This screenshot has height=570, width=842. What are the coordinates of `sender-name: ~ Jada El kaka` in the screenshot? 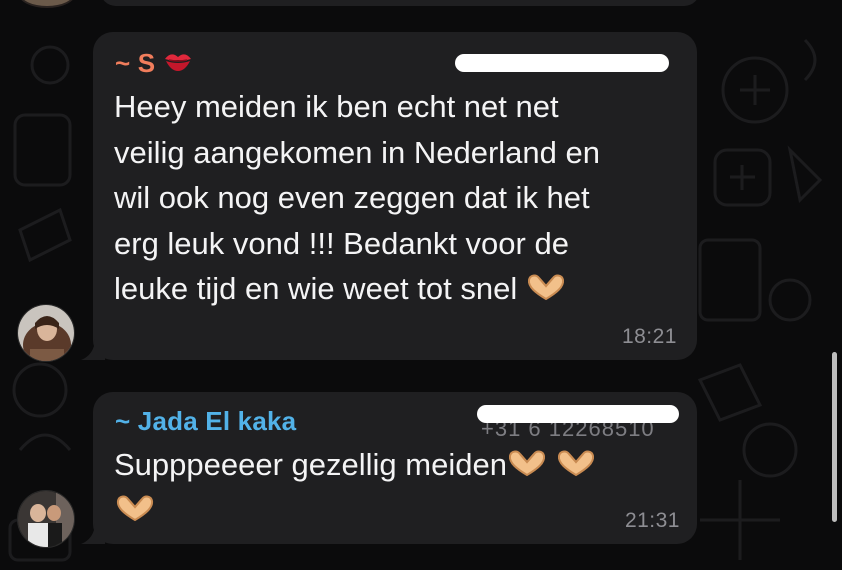 It's located at (205, 421).